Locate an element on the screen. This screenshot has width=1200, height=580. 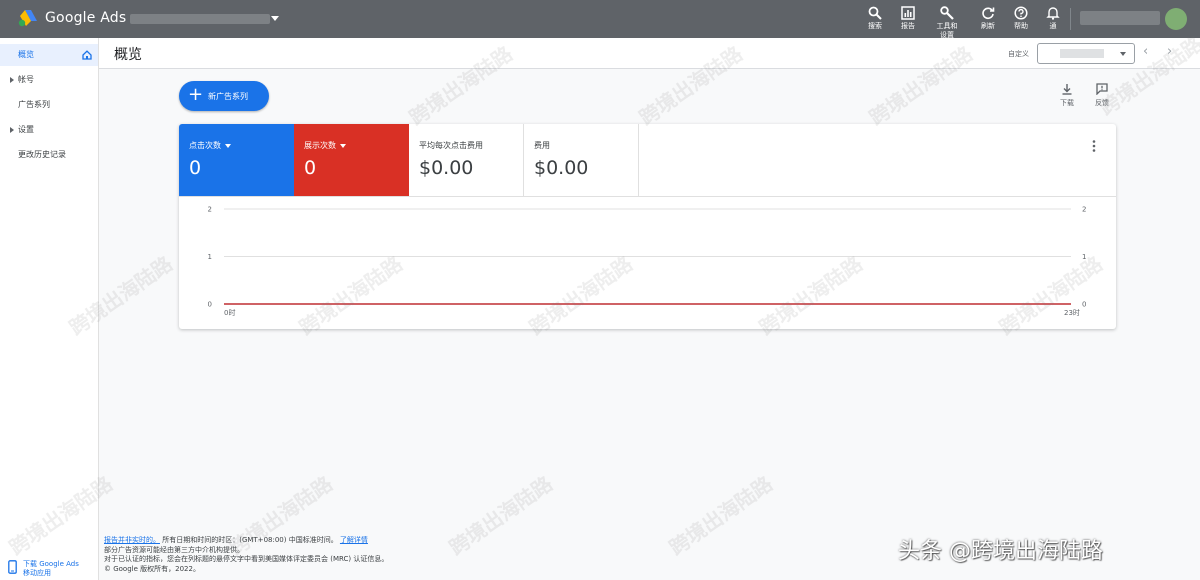
search-icon is located at coordinates (875, 13).